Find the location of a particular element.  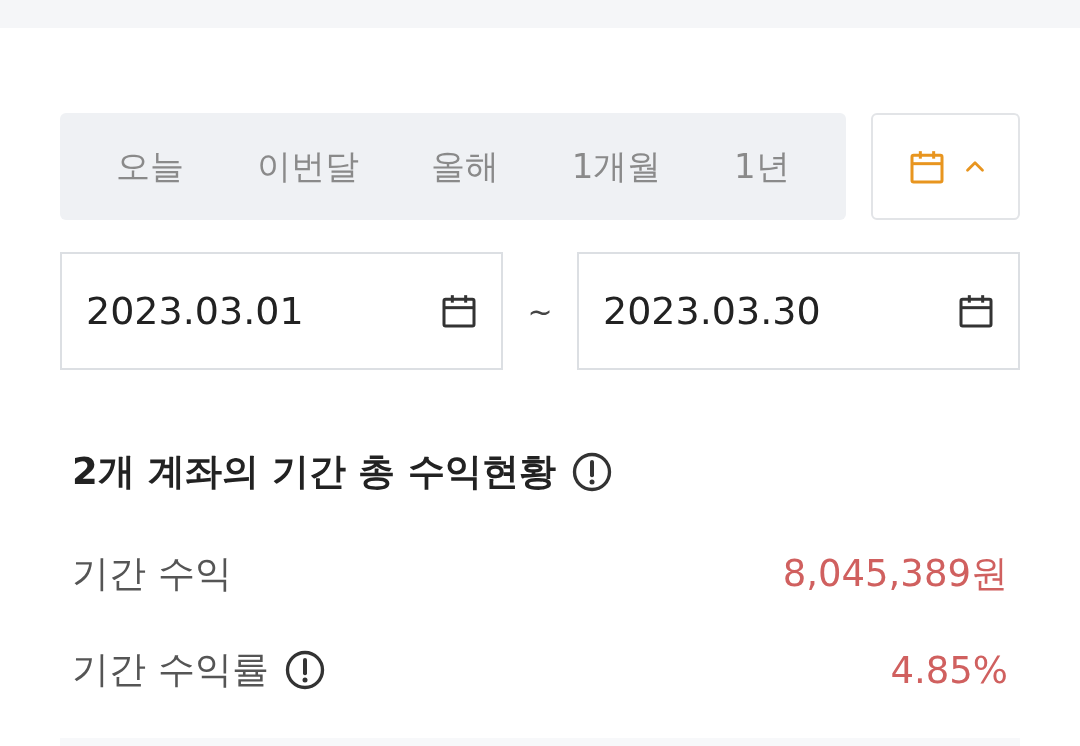

period-tab: 올해 is located at coordinates (465, 166).